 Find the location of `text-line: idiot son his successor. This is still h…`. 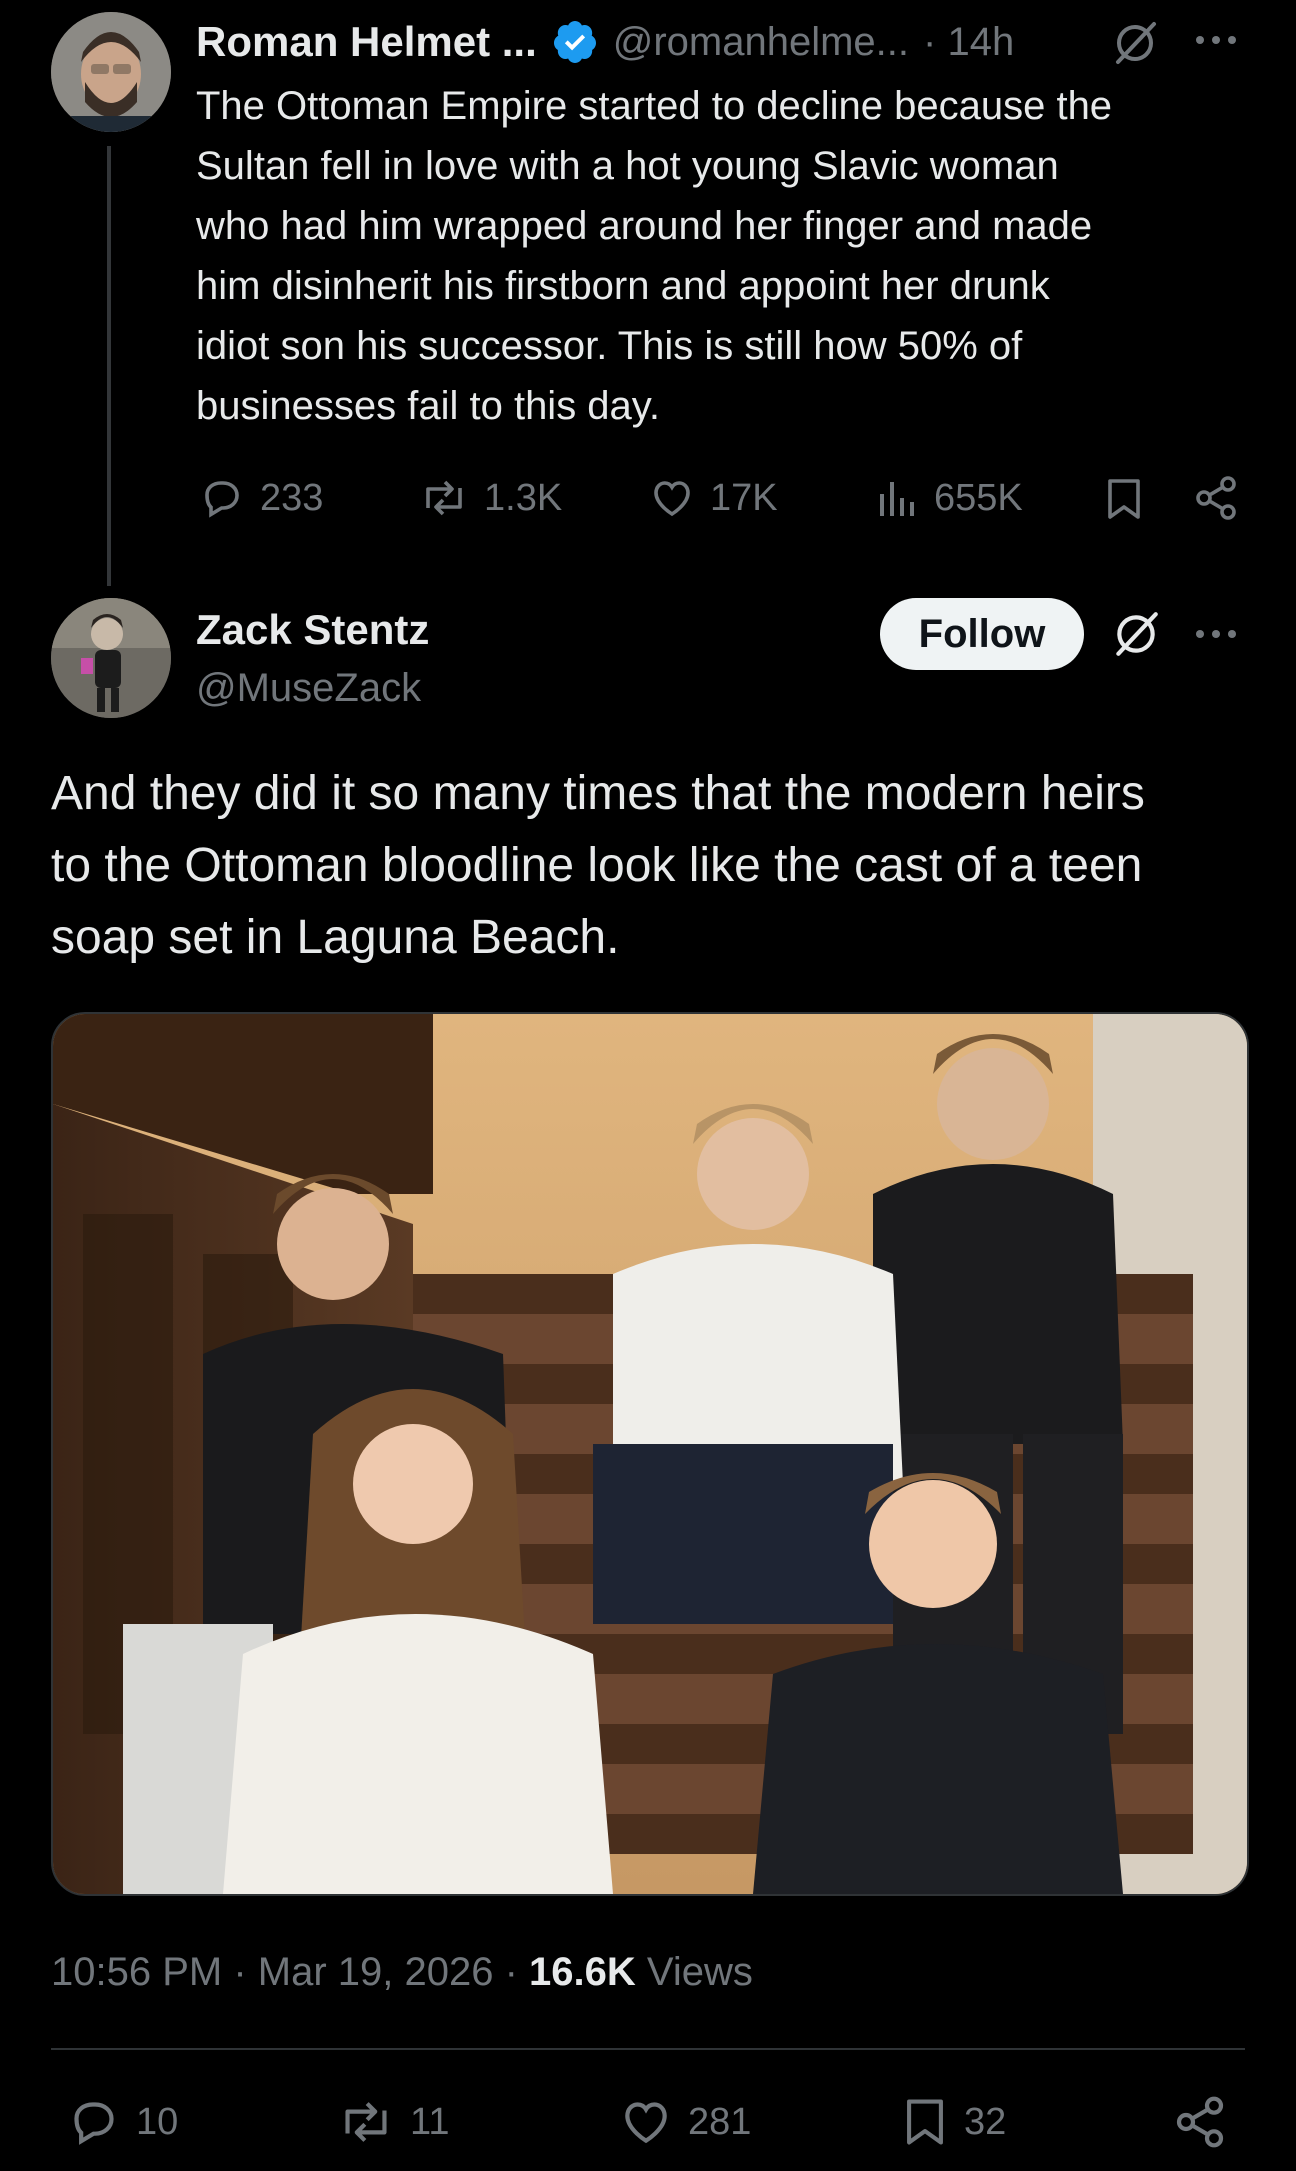

text-line: idiot son his successor. This is still h… is located at coordinates (609, 346).